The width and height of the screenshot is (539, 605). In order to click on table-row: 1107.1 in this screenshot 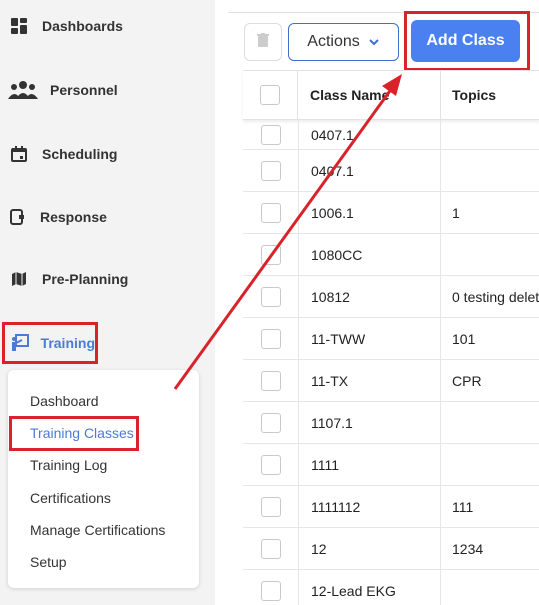, I will do `click(391, 423)`.